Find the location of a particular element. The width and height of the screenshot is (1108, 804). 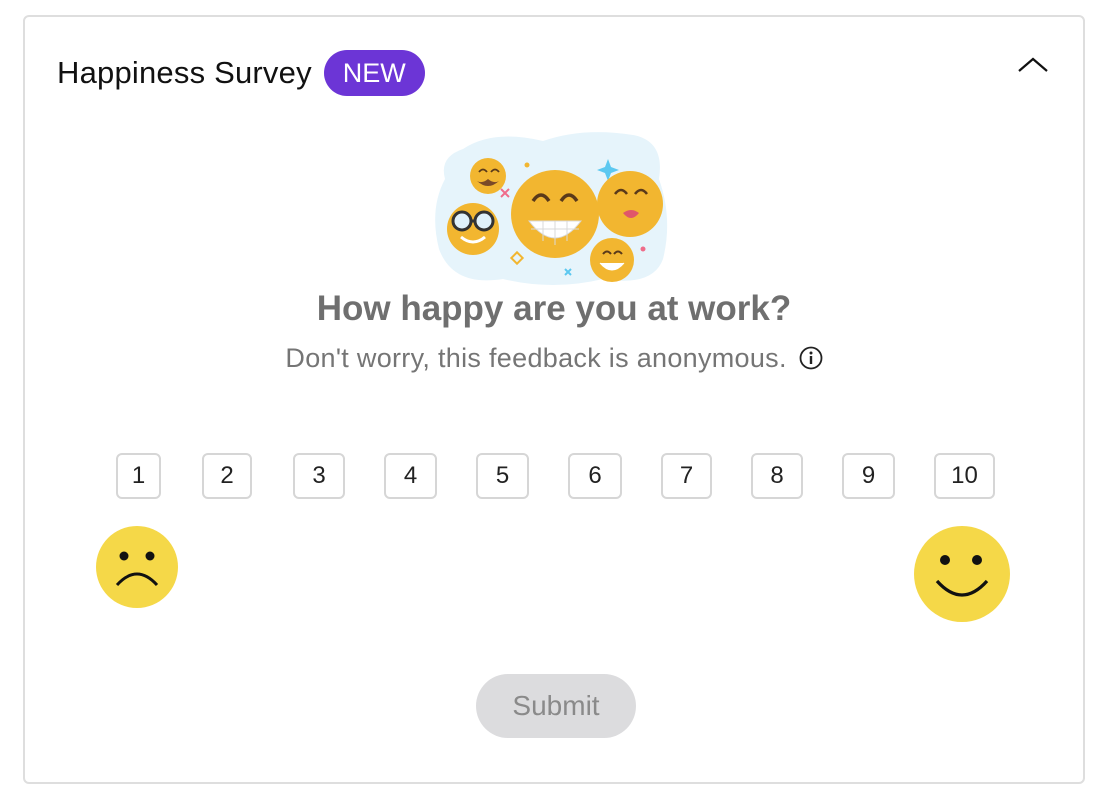

rating-scale: 1 2 3 4 5 6 7 8 9 10 is located at coordinates (554, 478).